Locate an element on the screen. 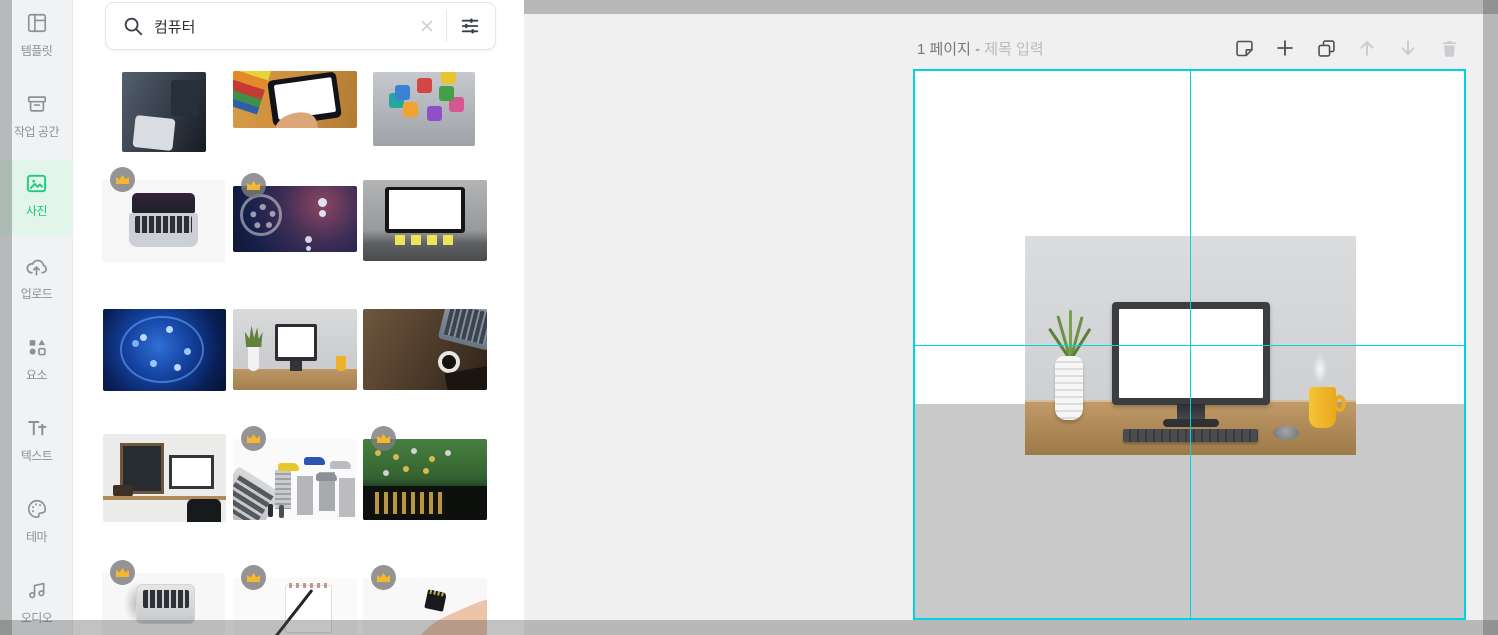 The width and height of the screenshot is (1498, 635). sidebar-item-audio: 오디오 is located at coordinates (36, 601).